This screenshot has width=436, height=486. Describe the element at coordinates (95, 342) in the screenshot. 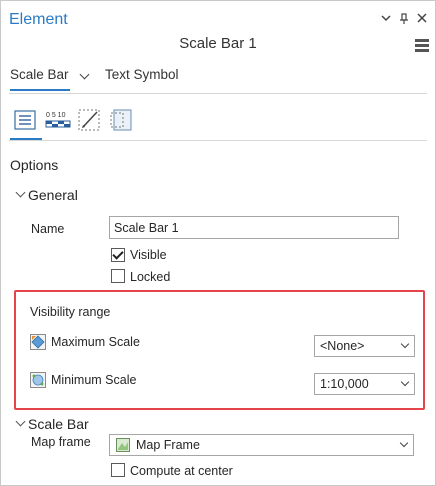

I see `maximum-scale-label: Maximum Scale` at that location.